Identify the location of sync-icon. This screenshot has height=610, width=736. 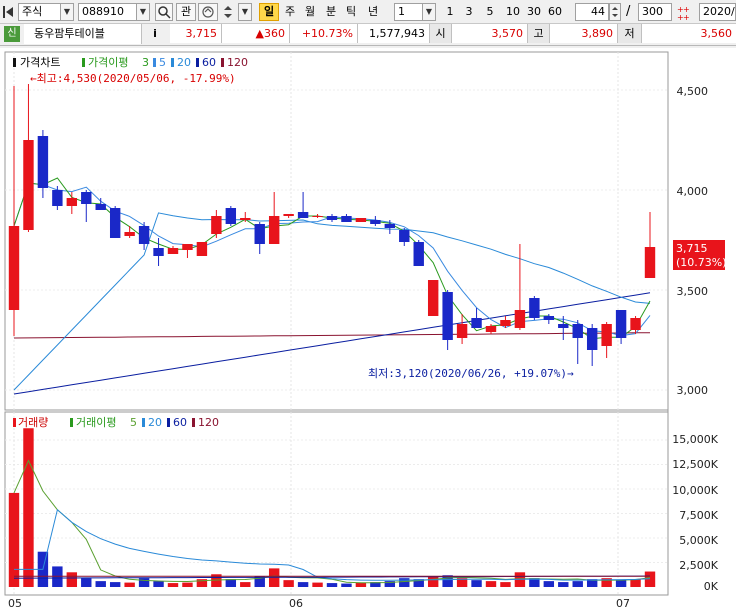
(208, 12).